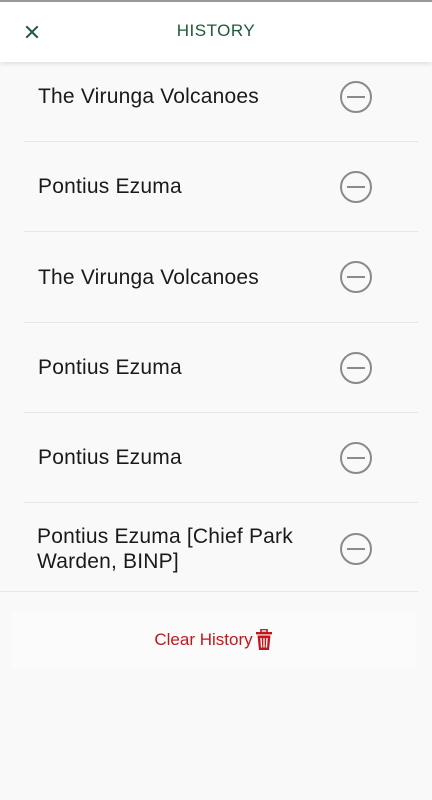 The width and height of the screenshot is (432, 800). I want to click on history-item: Pontius Ezuma [Chief Park Warden, BINP], so click(221, 548).